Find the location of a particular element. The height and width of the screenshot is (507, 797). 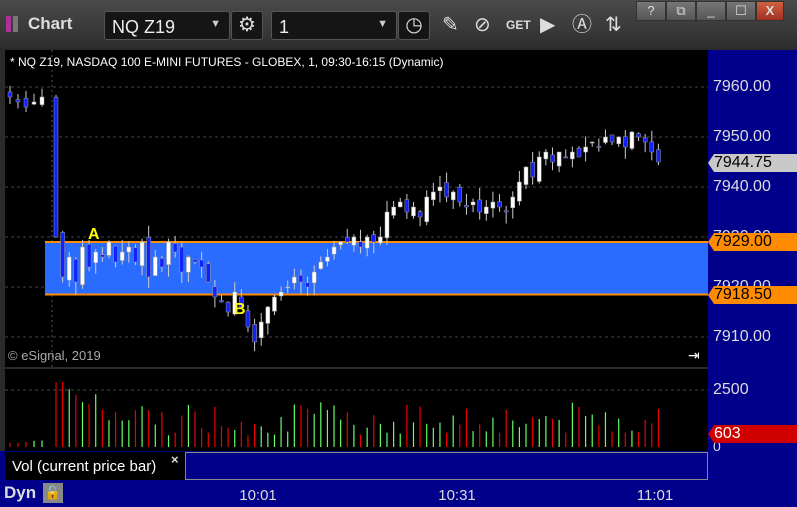

time-tick: 10:31 is located at coordinates (457, 495).